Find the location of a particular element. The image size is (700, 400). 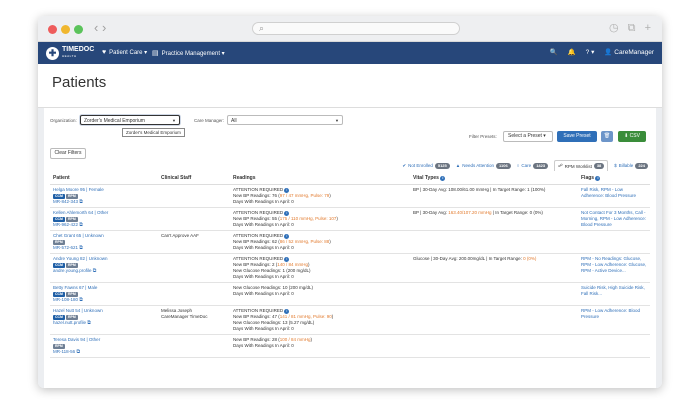

patient-mrn: andre.young.profile is located at coordinates (72, 270).